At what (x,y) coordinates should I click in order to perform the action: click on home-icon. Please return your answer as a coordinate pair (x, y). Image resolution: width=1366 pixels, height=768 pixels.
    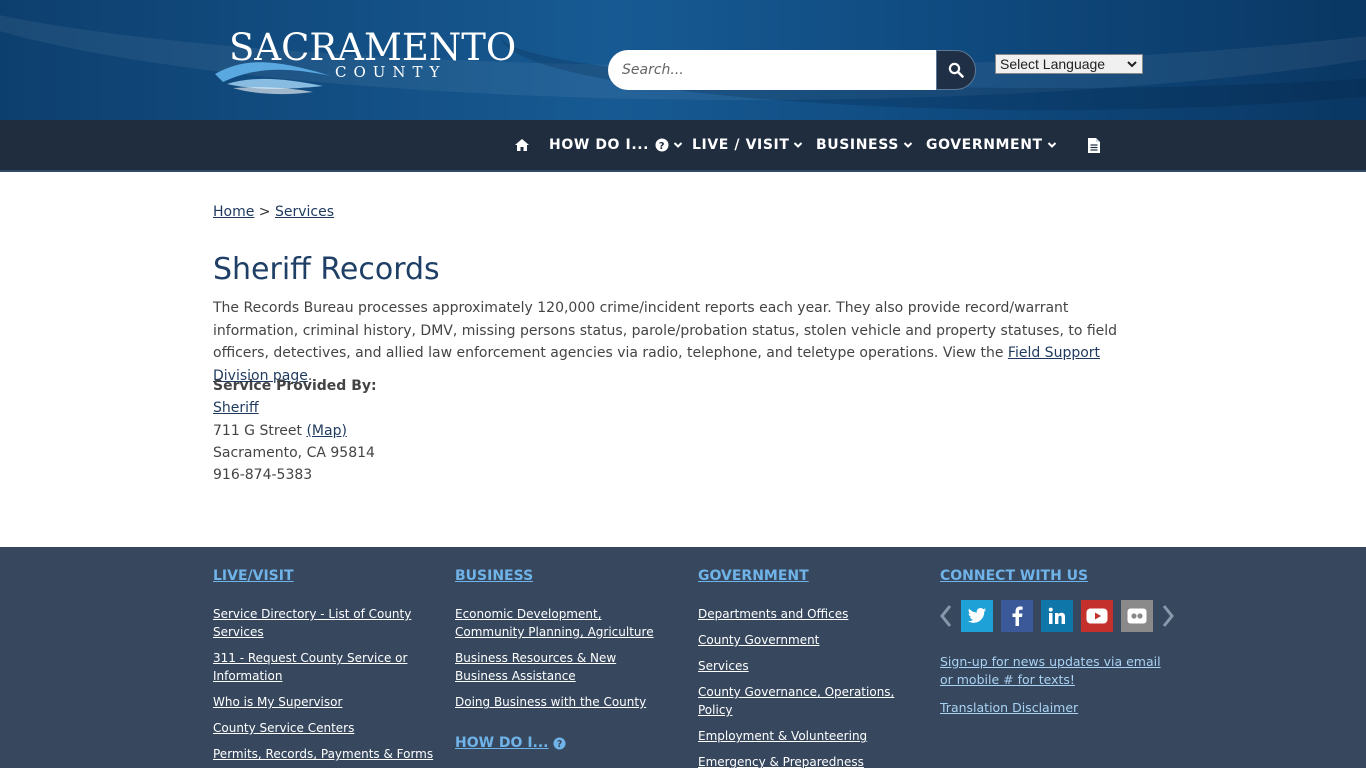
    Looking at the image, I should click on (522, 145).